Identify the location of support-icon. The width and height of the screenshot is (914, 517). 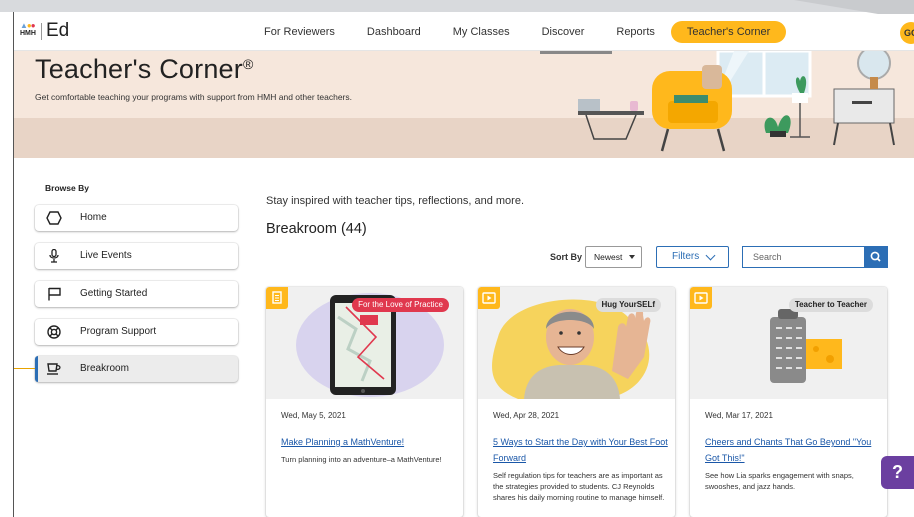
(54, 332).